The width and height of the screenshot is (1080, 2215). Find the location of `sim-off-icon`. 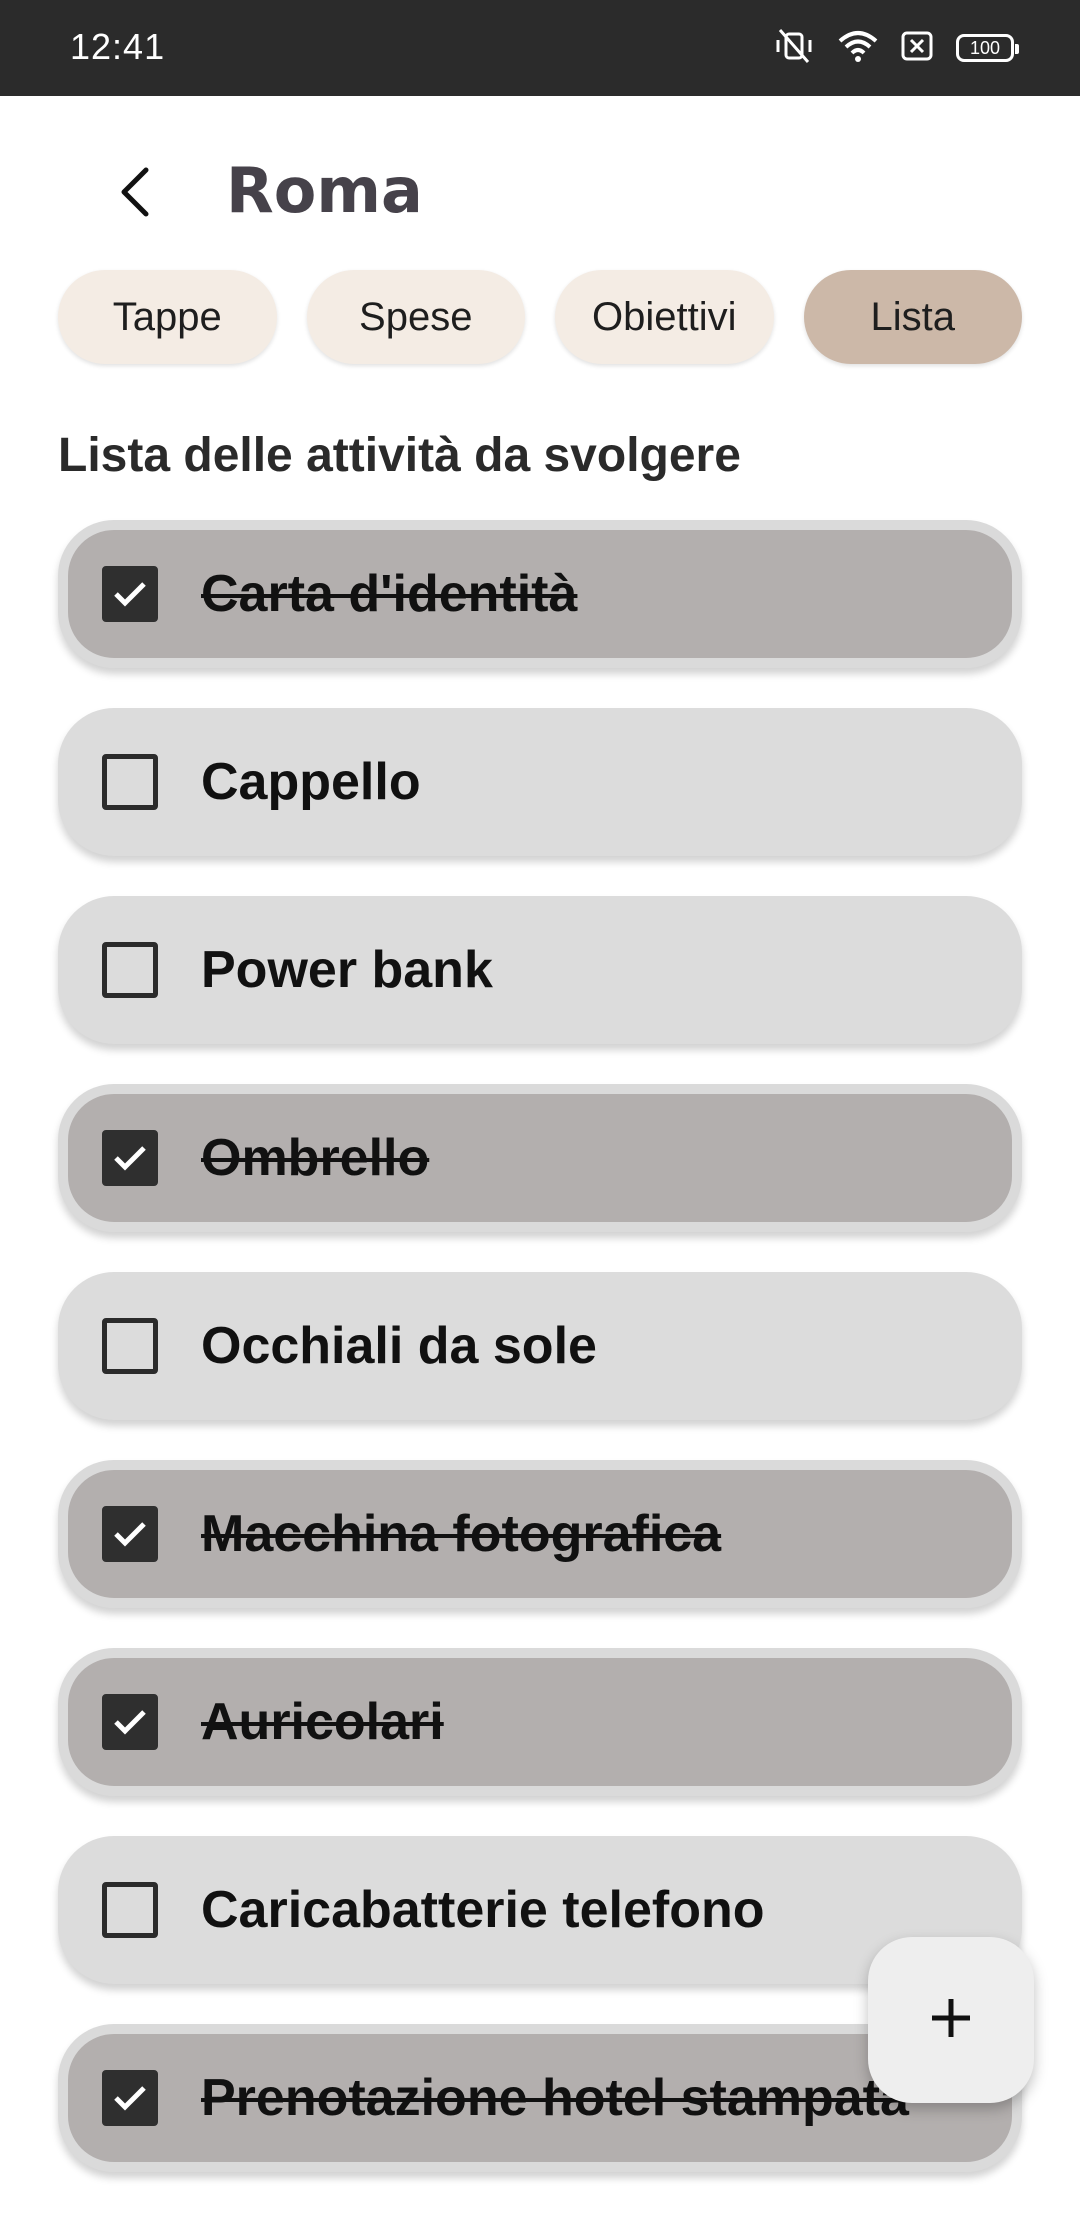

sim-off-icon is located at coordinates (917, 48).